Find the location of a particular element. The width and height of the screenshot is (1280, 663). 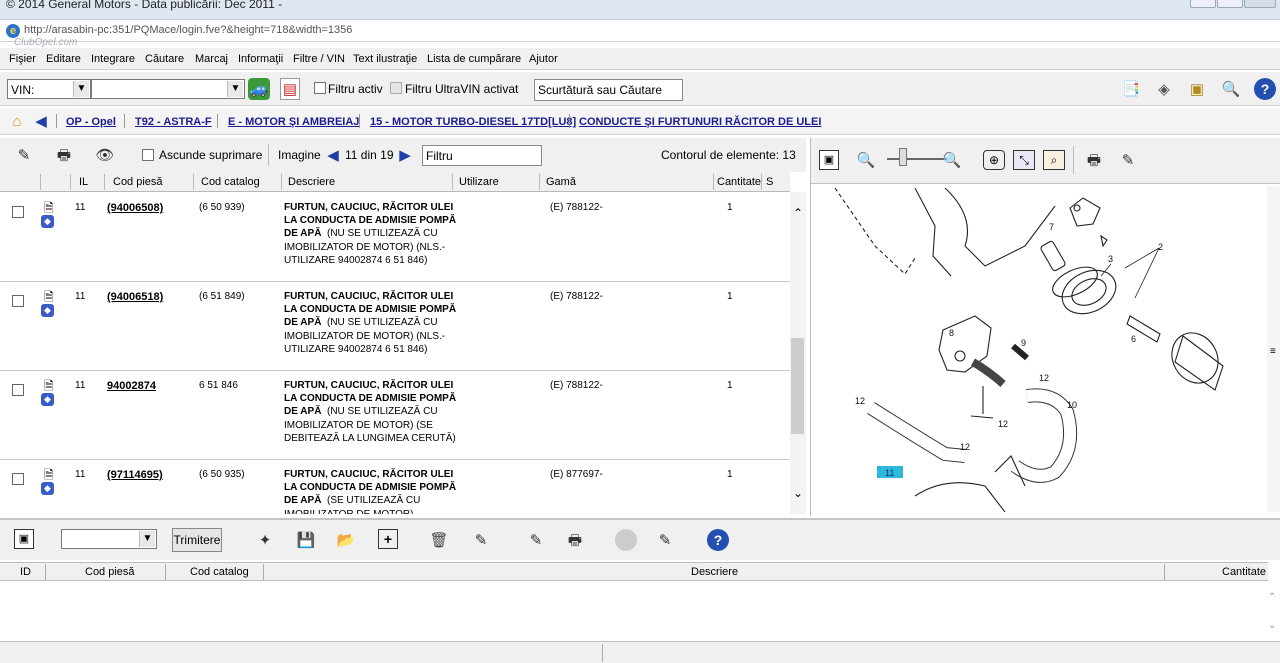

menu-edit: Editare is located at coordinates (63, 59).